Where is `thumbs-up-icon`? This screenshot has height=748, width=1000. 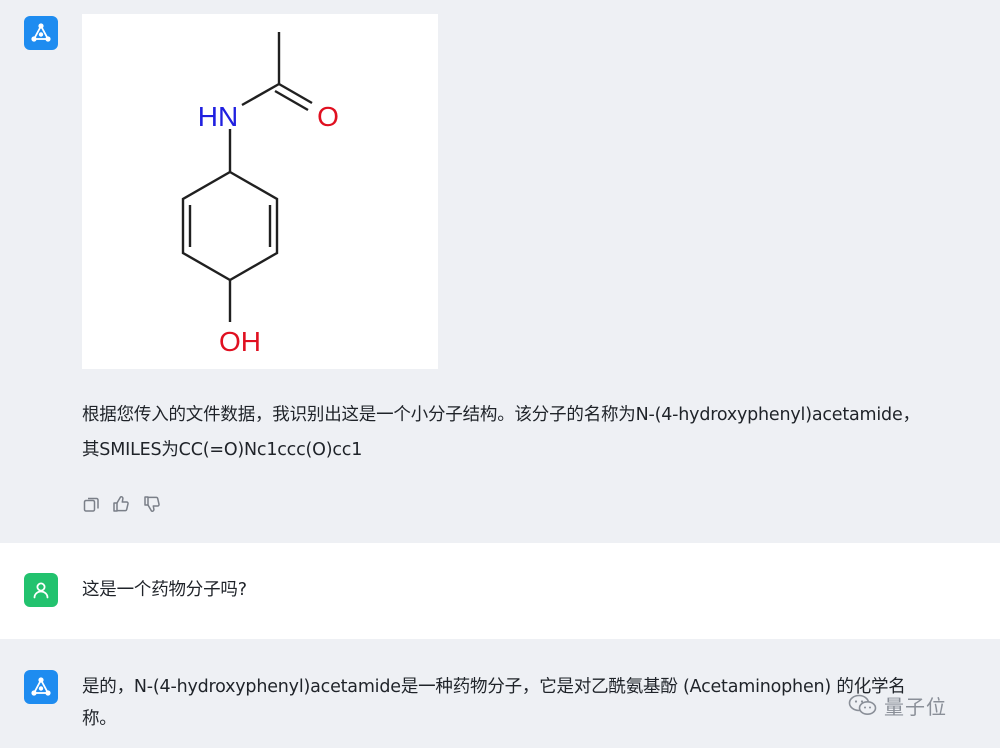
thumbs-up-icon is located at coordinates (121, 504).